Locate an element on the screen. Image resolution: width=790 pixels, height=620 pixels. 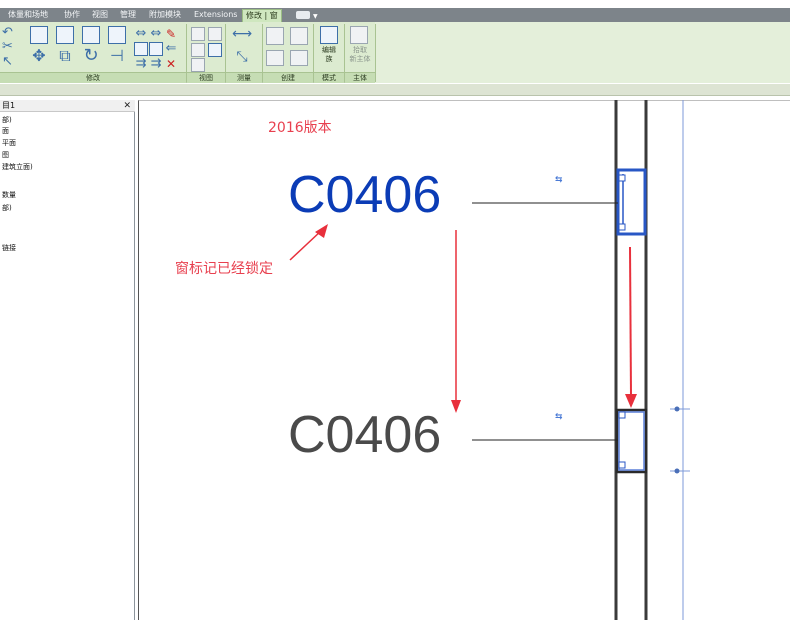
align-icon is located at coordinates (39, 35).